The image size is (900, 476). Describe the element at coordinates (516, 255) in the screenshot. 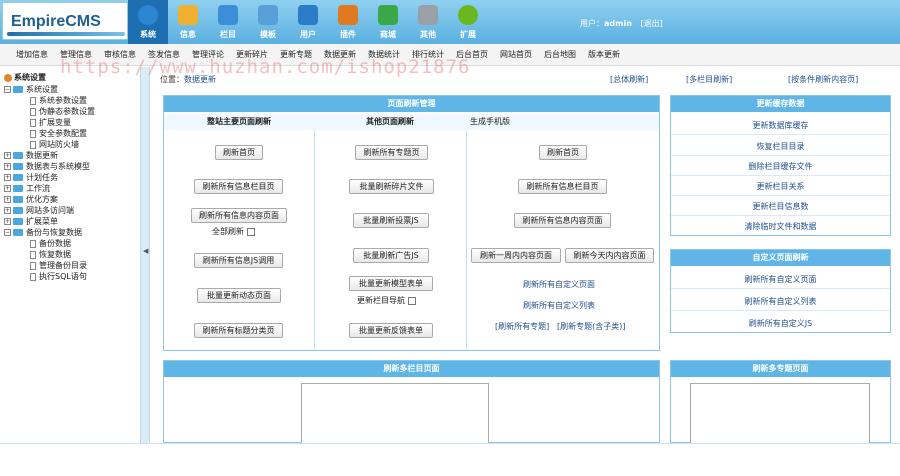

I see `refresh-week-content-button: 刷新一周内内容页面` at that location.